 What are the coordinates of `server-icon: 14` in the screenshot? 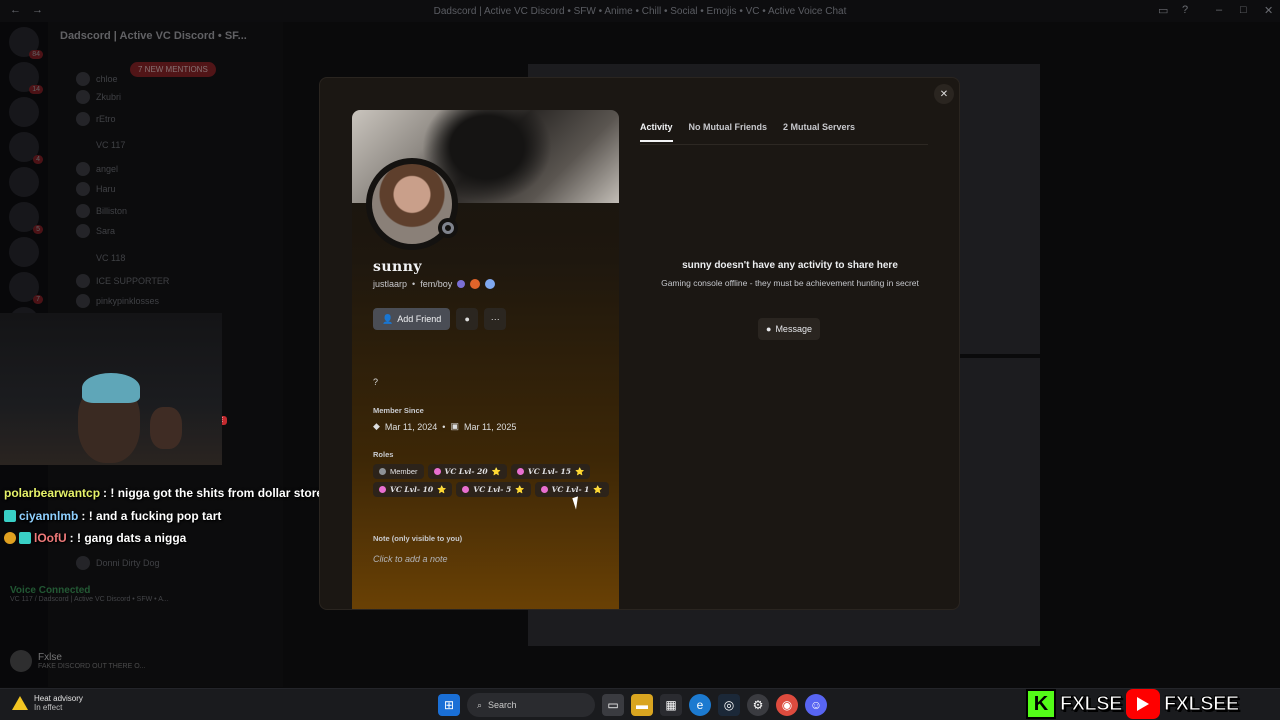 It's located at (26, 78).